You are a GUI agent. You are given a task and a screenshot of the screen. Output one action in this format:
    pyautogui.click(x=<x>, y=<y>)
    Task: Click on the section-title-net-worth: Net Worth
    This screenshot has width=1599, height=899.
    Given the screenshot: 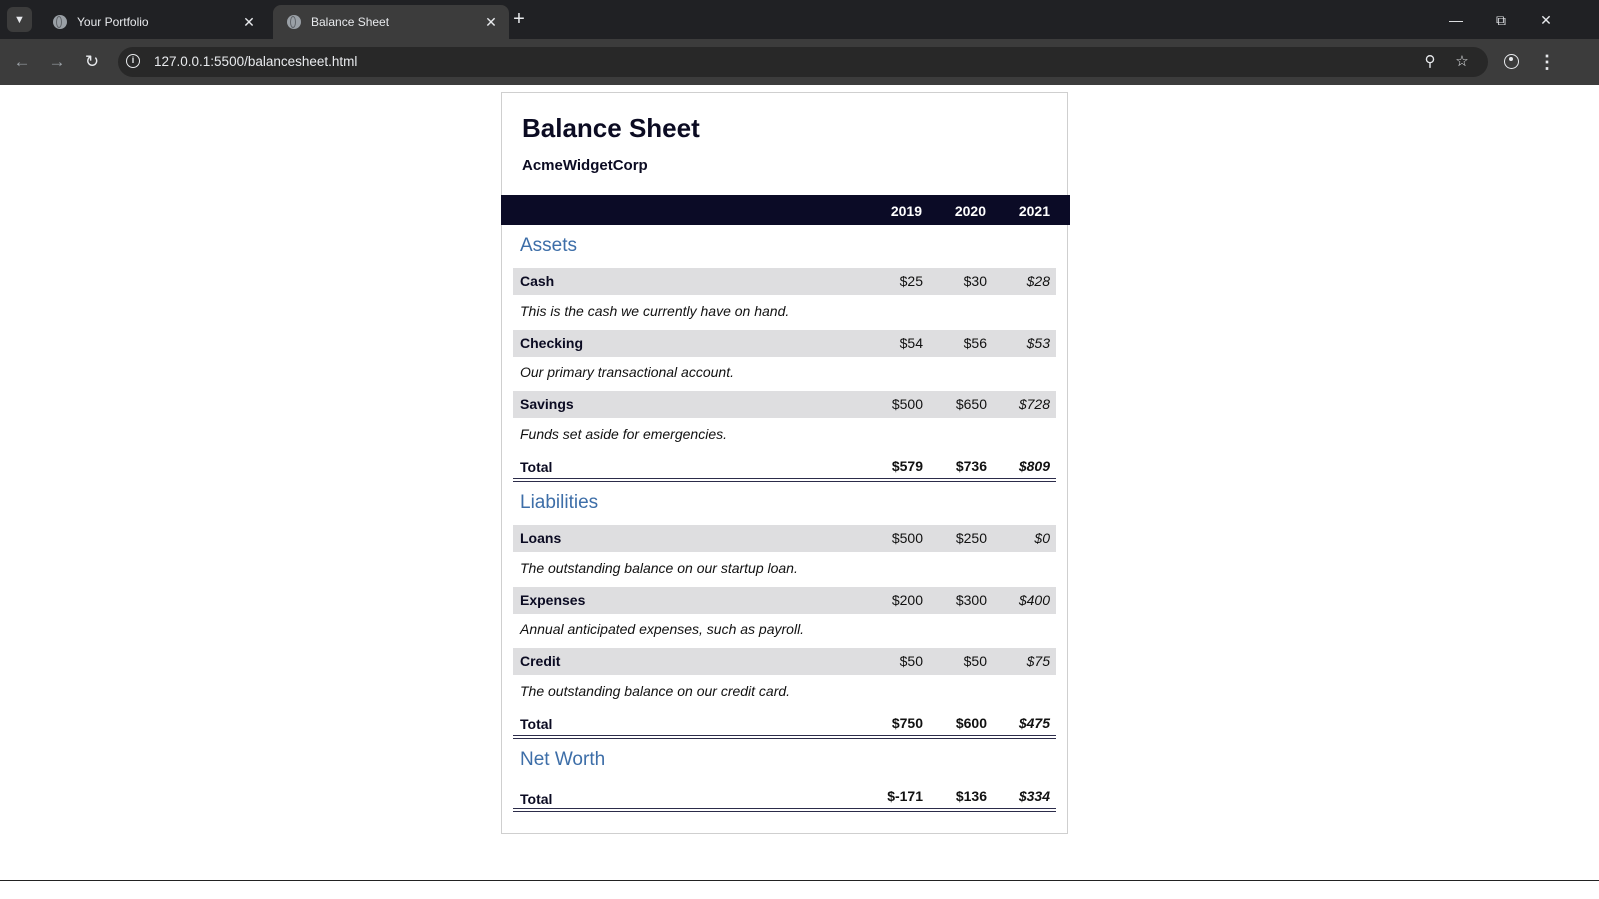 What is the action you would take?
    pyautogui.click(x=563, y=759)
    